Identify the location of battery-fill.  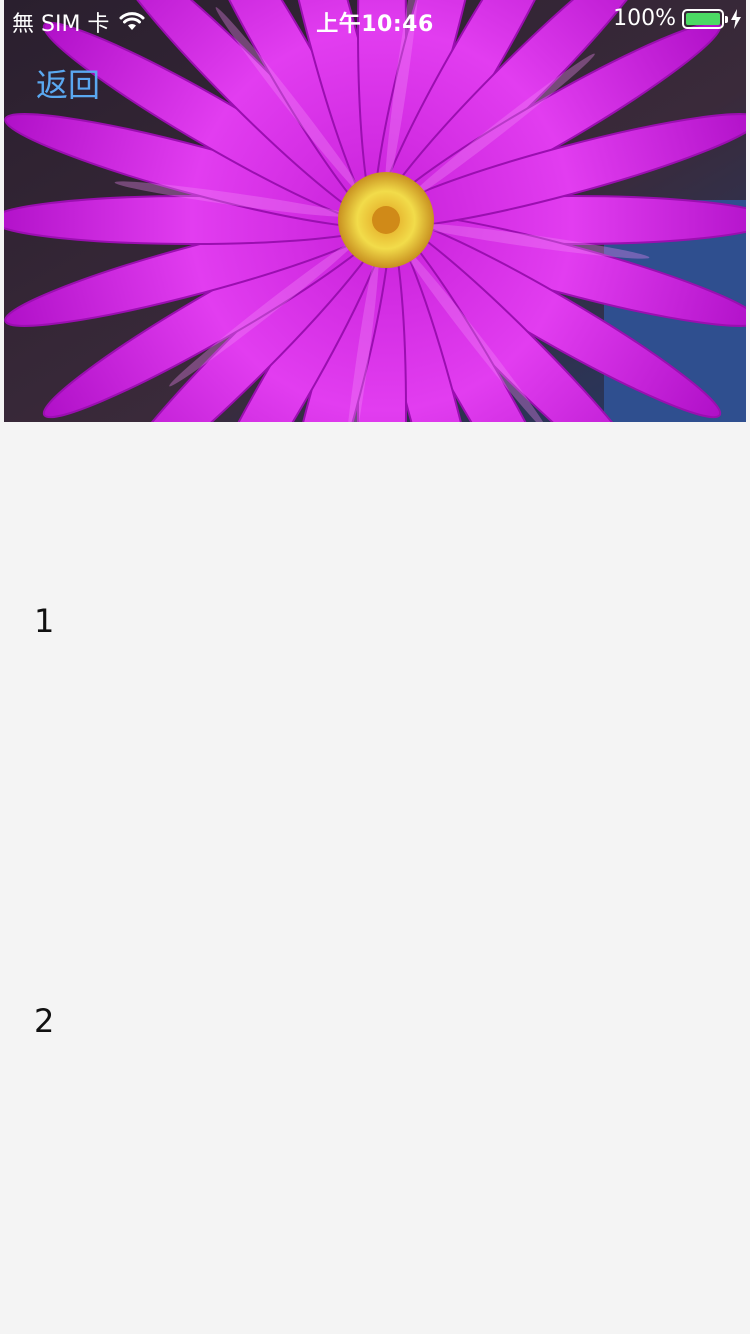
(703, 18).